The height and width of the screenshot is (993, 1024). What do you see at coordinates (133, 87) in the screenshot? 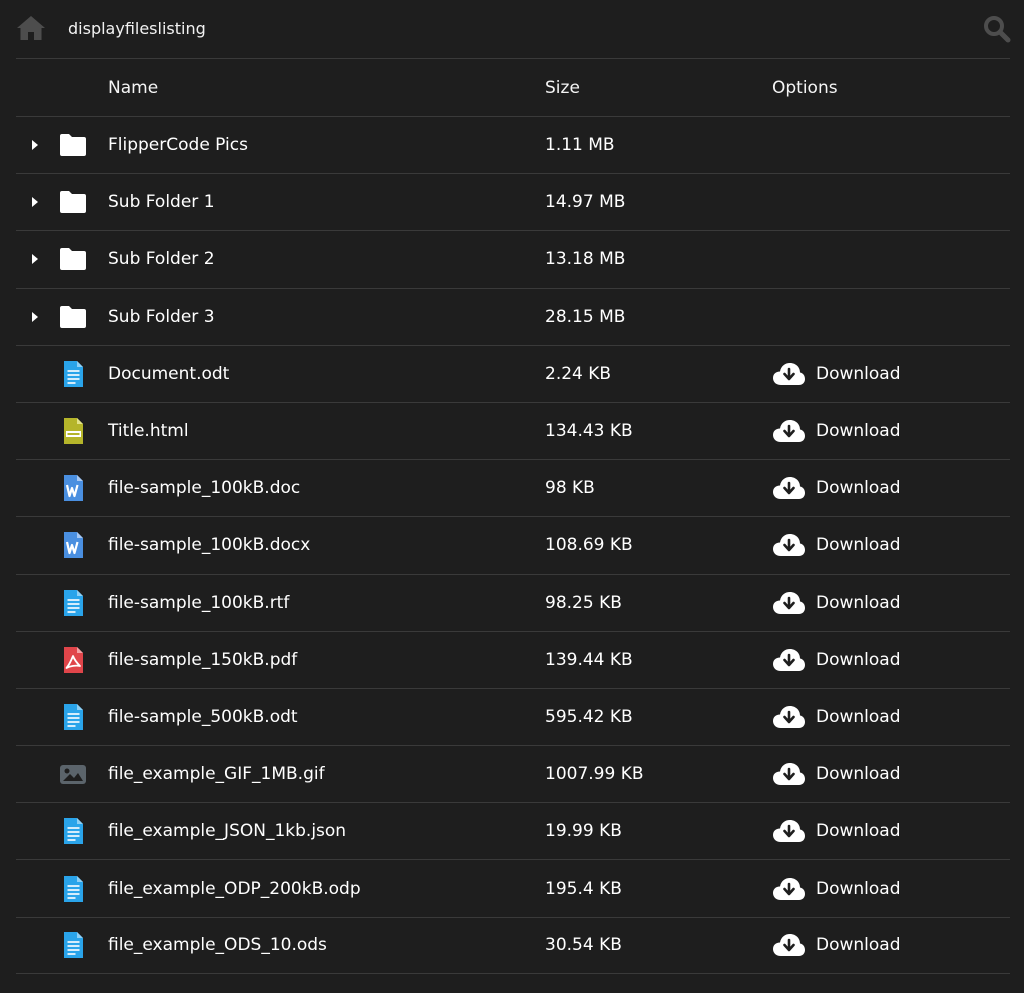
I see `header-name: Name` at bounding box center [133, 87].